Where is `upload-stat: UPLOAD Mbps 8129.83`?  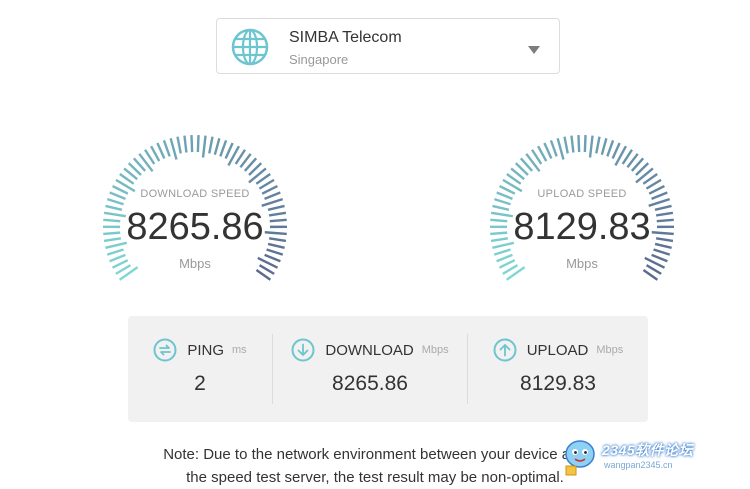 upload-stat: UPLOAD Mbps 8129.83 is located at coordinates (558, 369).